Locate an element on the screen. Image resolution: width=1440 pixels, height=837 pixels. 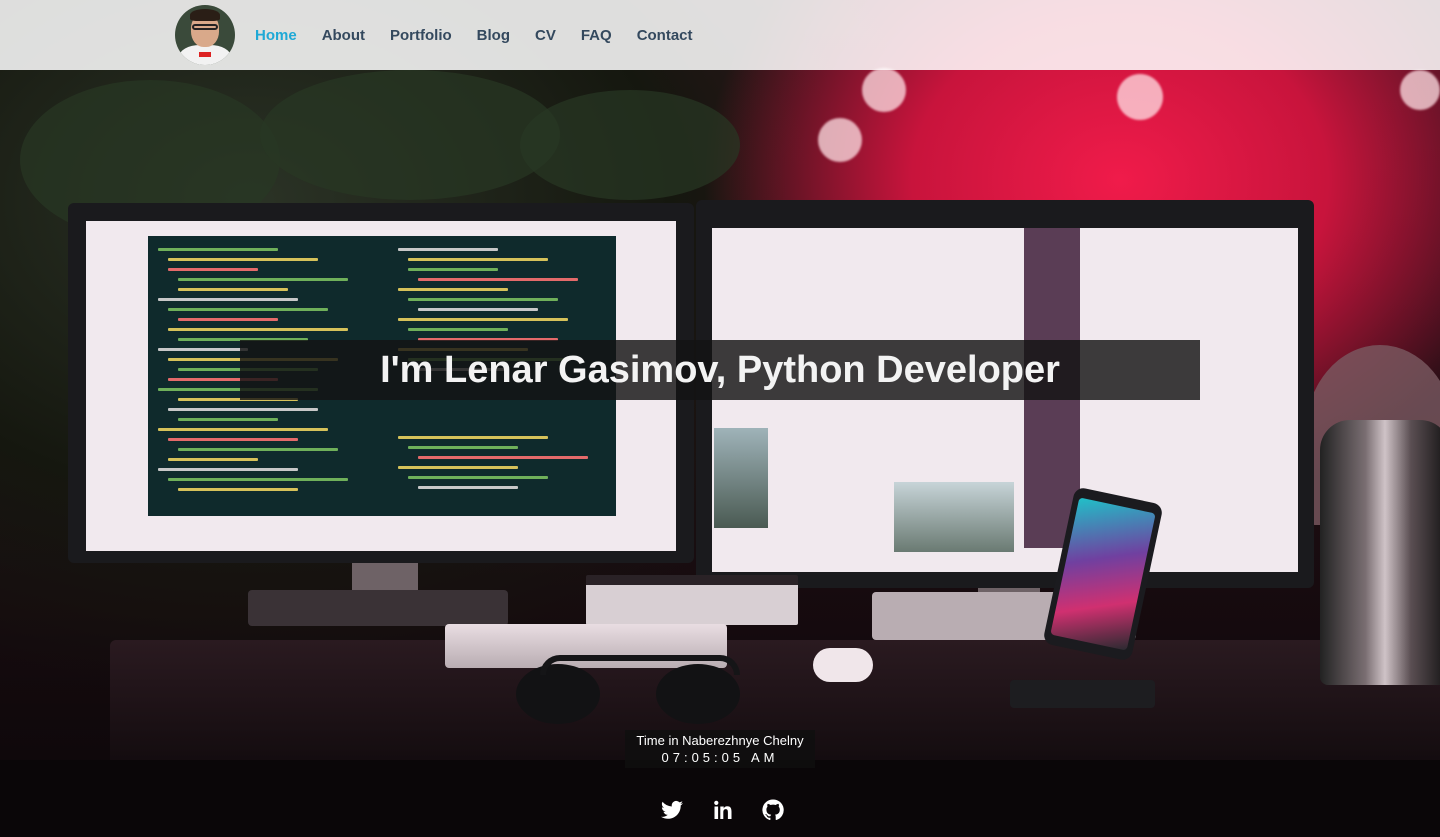
page-title: I'm Lenar Gasimov, Python Developer is located at coordinates (720, 369).